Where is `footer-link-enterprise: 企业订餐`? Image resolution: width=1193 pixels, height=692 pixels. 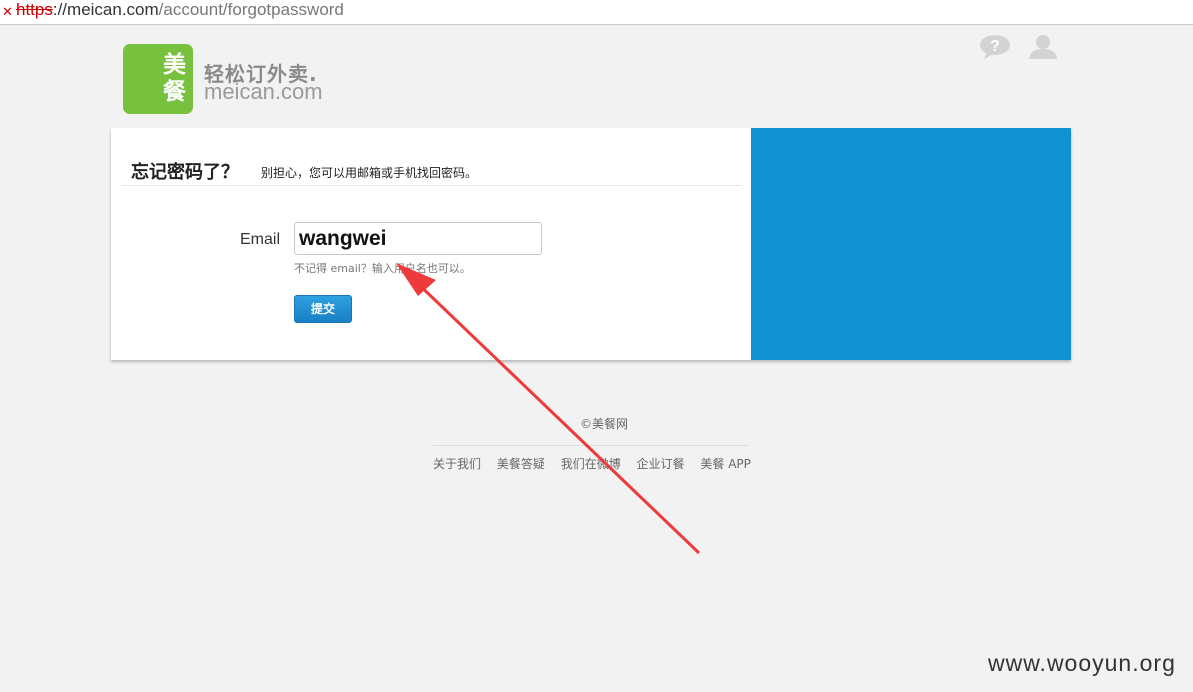 footer-link-enterprise: 企业订餐 is located at coordinates (661, 464).